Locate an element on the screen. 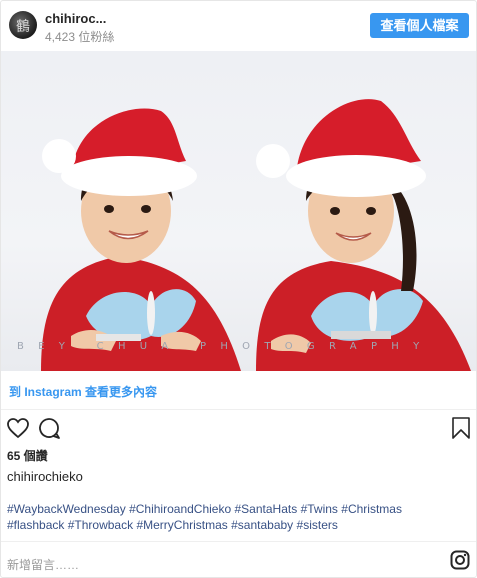  avatar: 鶴 is located at coordinates (23, 25).